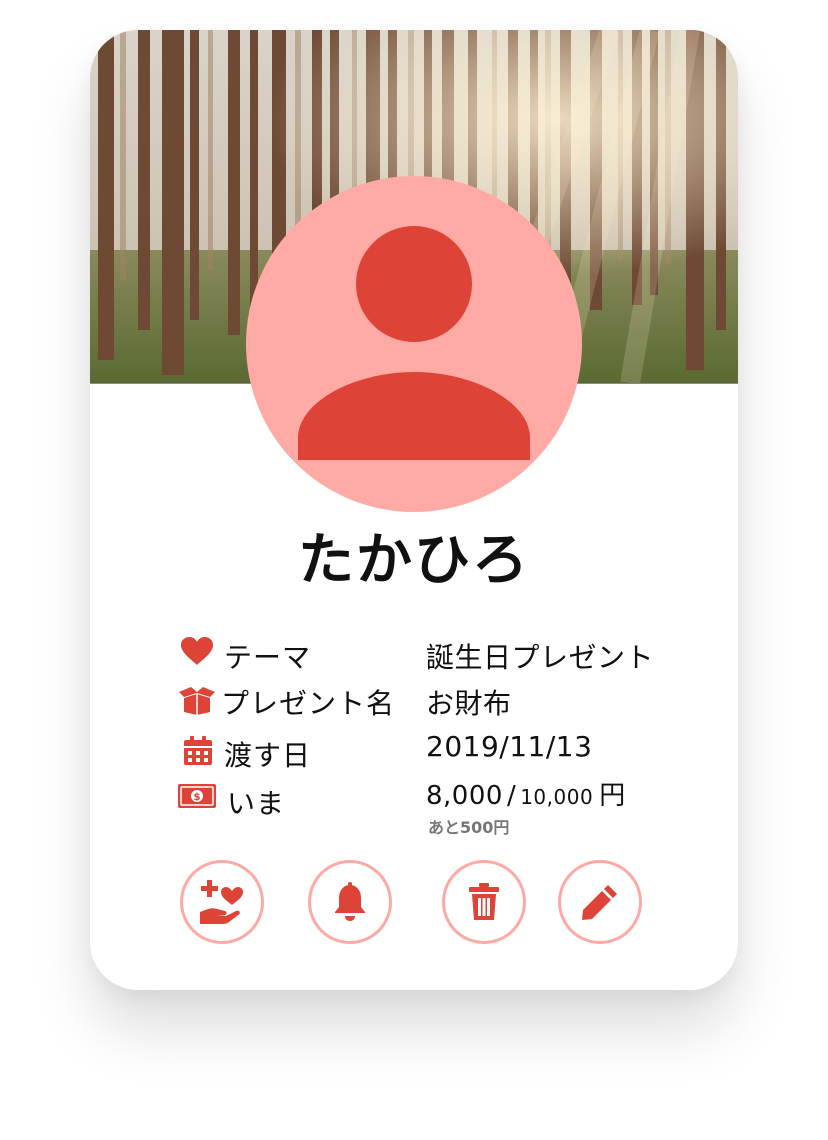 Image resolution: width=828 pixels, height=1140 pixels. What do you see at coordinates (469, 703) in the screenshot?
I see `gift-value: お財布` at bounding box center [469, 703].